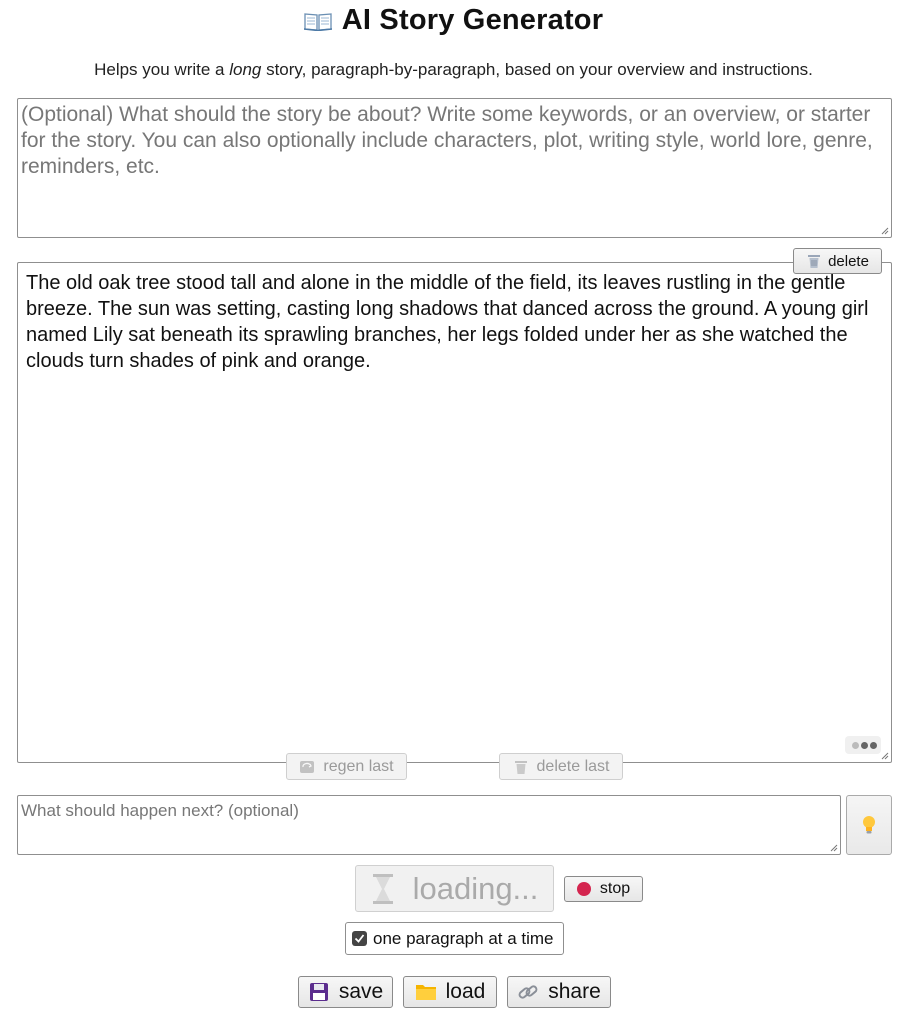 The height and width of the screenshot is (1016, 907). What do you see at coordinates (245, 69) in the screenshot?
I see `subtitle-emphasis: long` at bounding box center [245, 69].